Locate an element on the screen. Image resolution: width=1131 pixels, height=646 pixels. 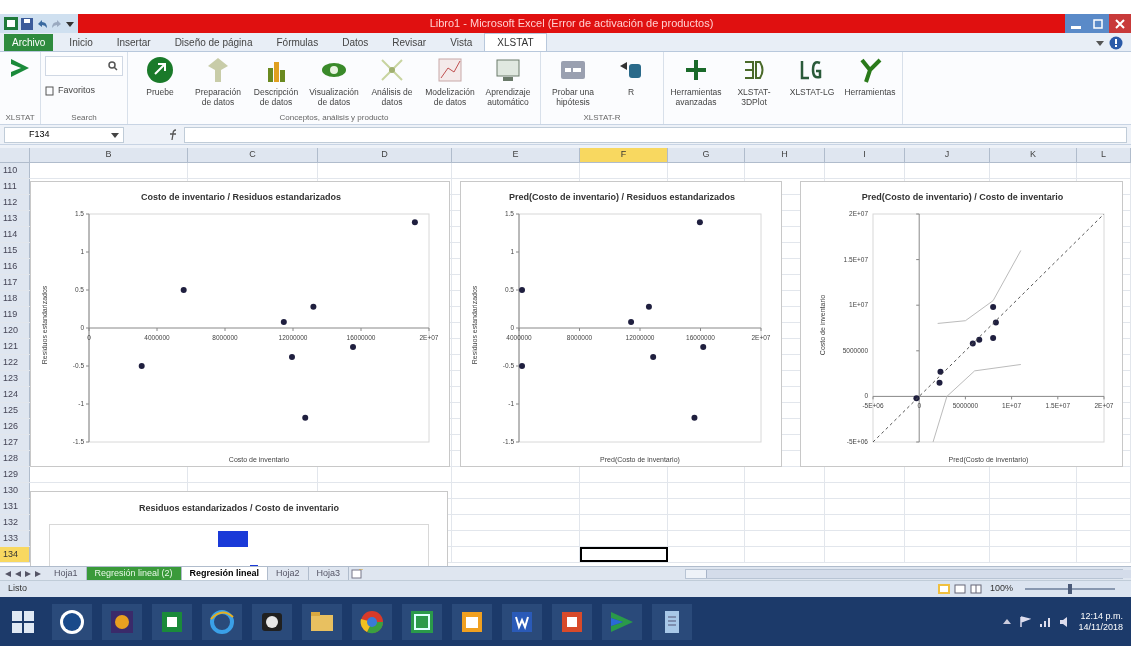
cell-reference: F134 is located at coordinates (39, 134).